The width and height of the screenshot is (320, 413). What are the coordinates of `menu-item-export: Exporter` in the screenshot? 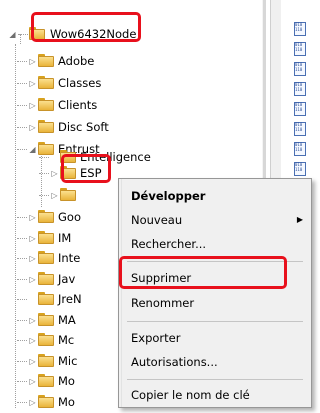 It's located at (216, 338).